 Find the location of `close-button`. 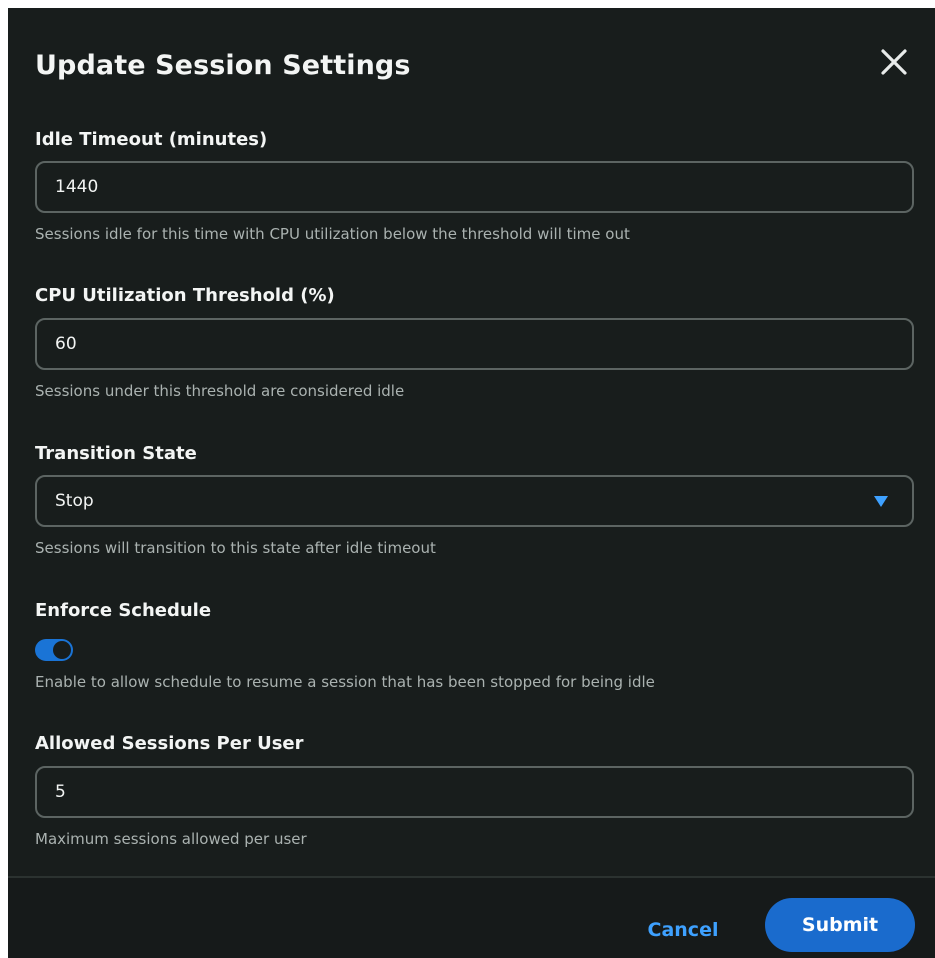

close-button is located at coordinates (894, 62).